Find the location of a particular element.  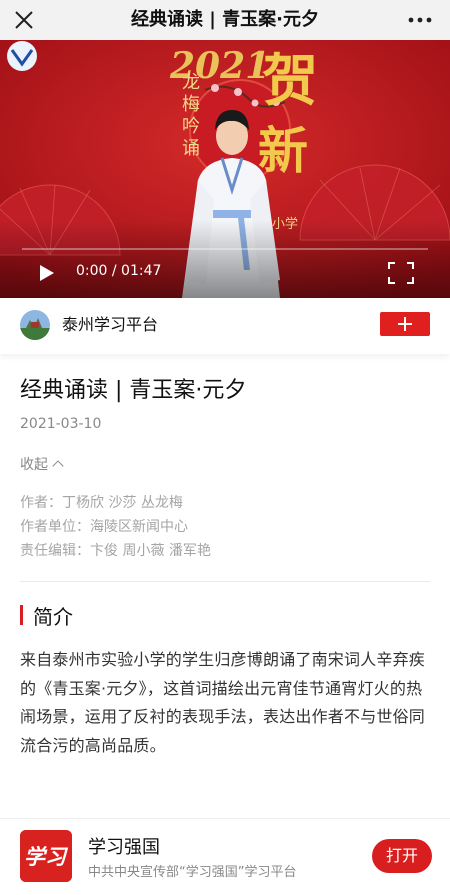

section-title: 简介 is located at coordinates (53, 617).